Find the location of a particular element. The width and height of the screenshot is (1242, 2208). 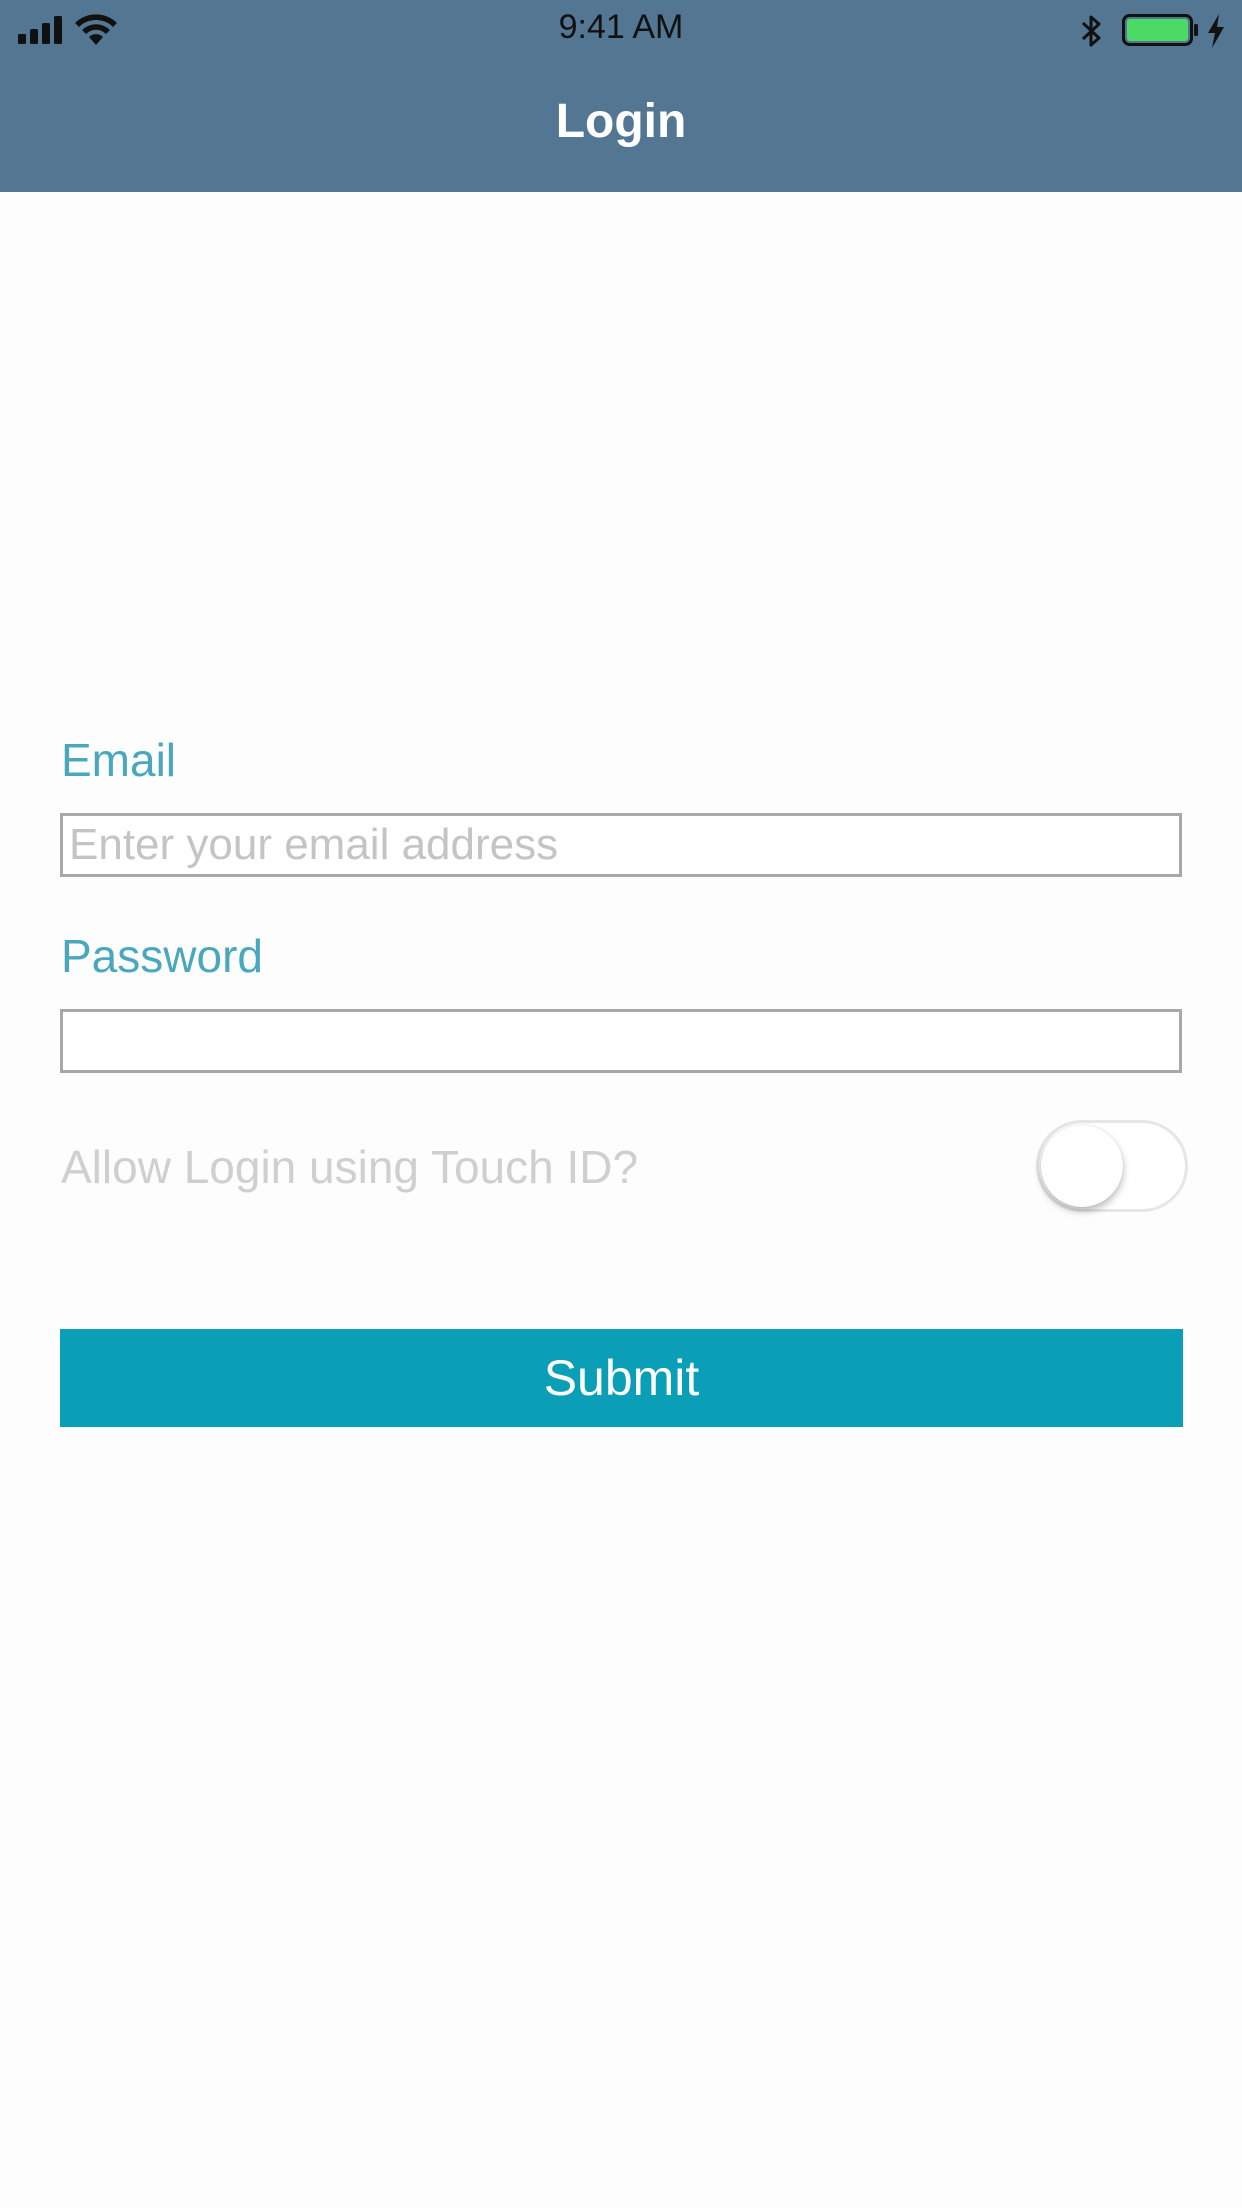

navigation-bar: 9:41 AM Login is located at coordinates (621, 96).